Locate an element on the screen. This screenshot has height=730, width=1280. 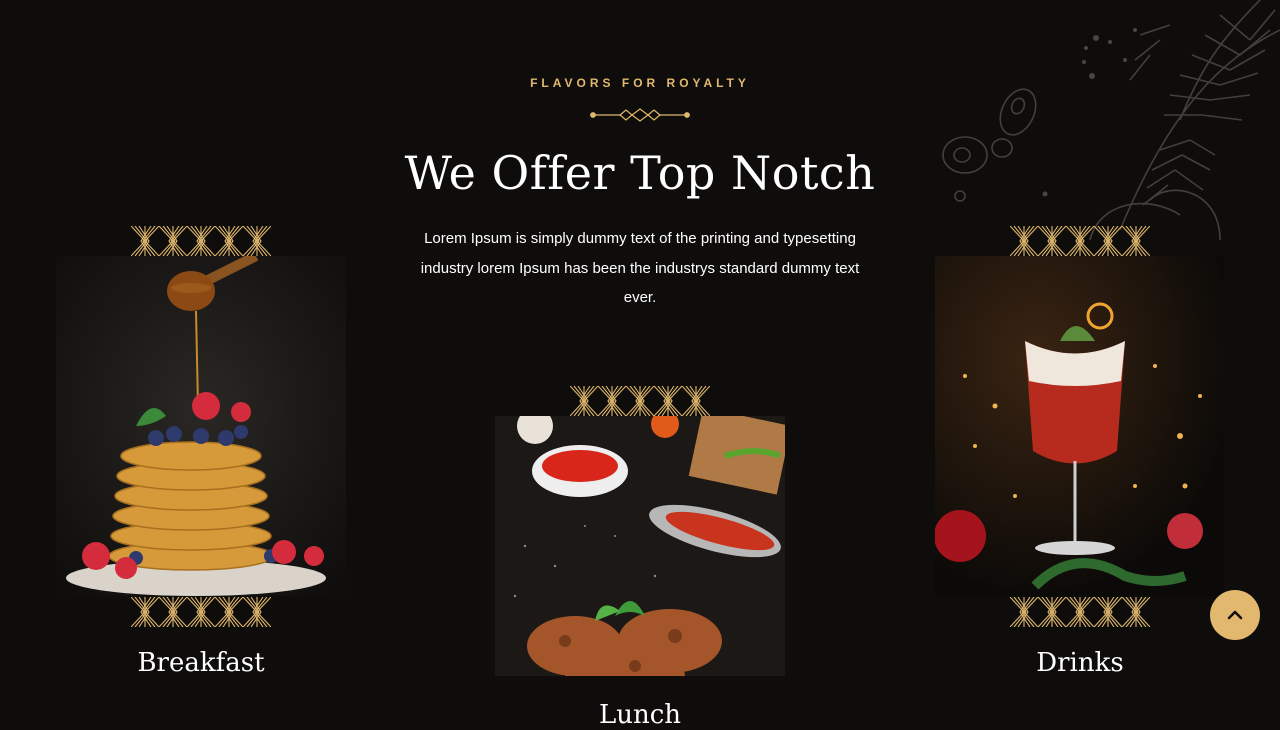
scroll-to-top-button is located at coordinates (1235, 615).